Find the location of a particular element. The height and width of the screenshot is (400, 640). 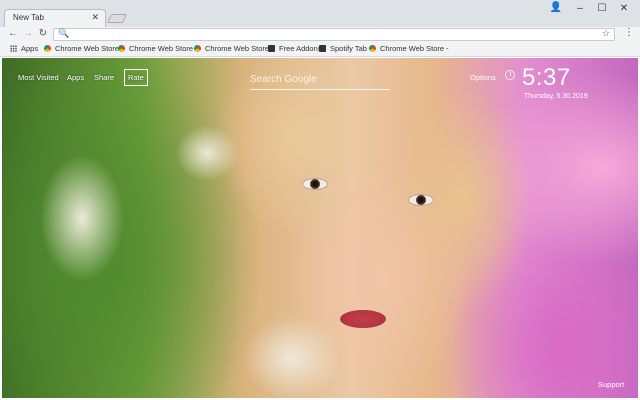

bookmark-chrome-web-store-1: Chrome Web Store - is located at coordinates (84, 49).